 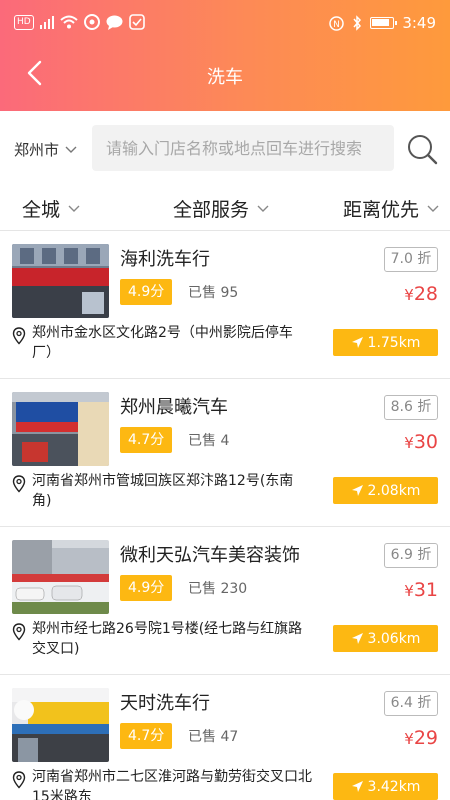 I want to click on distance-text: 2.08km, so click(x=394, y=490).